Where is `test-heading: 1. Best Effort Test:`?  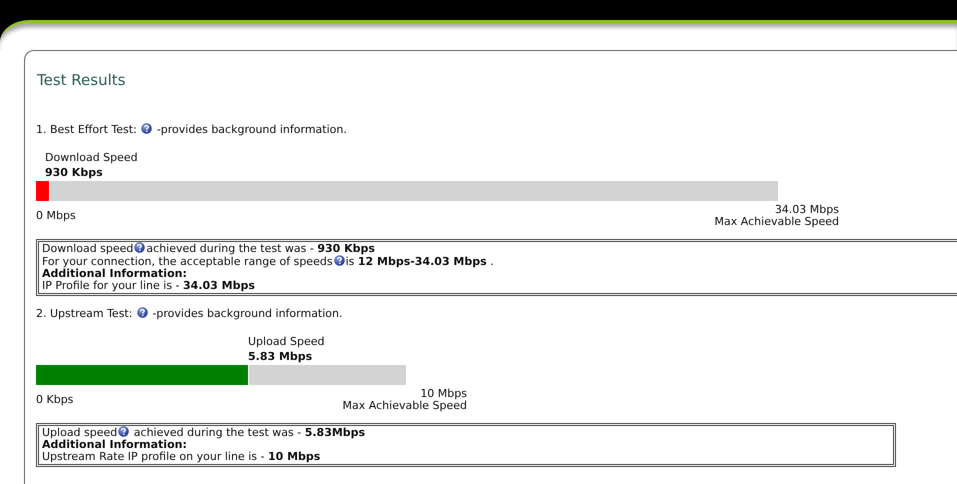
test-heading: 1. Best Effort Test: is located at coordinates (86, 129).